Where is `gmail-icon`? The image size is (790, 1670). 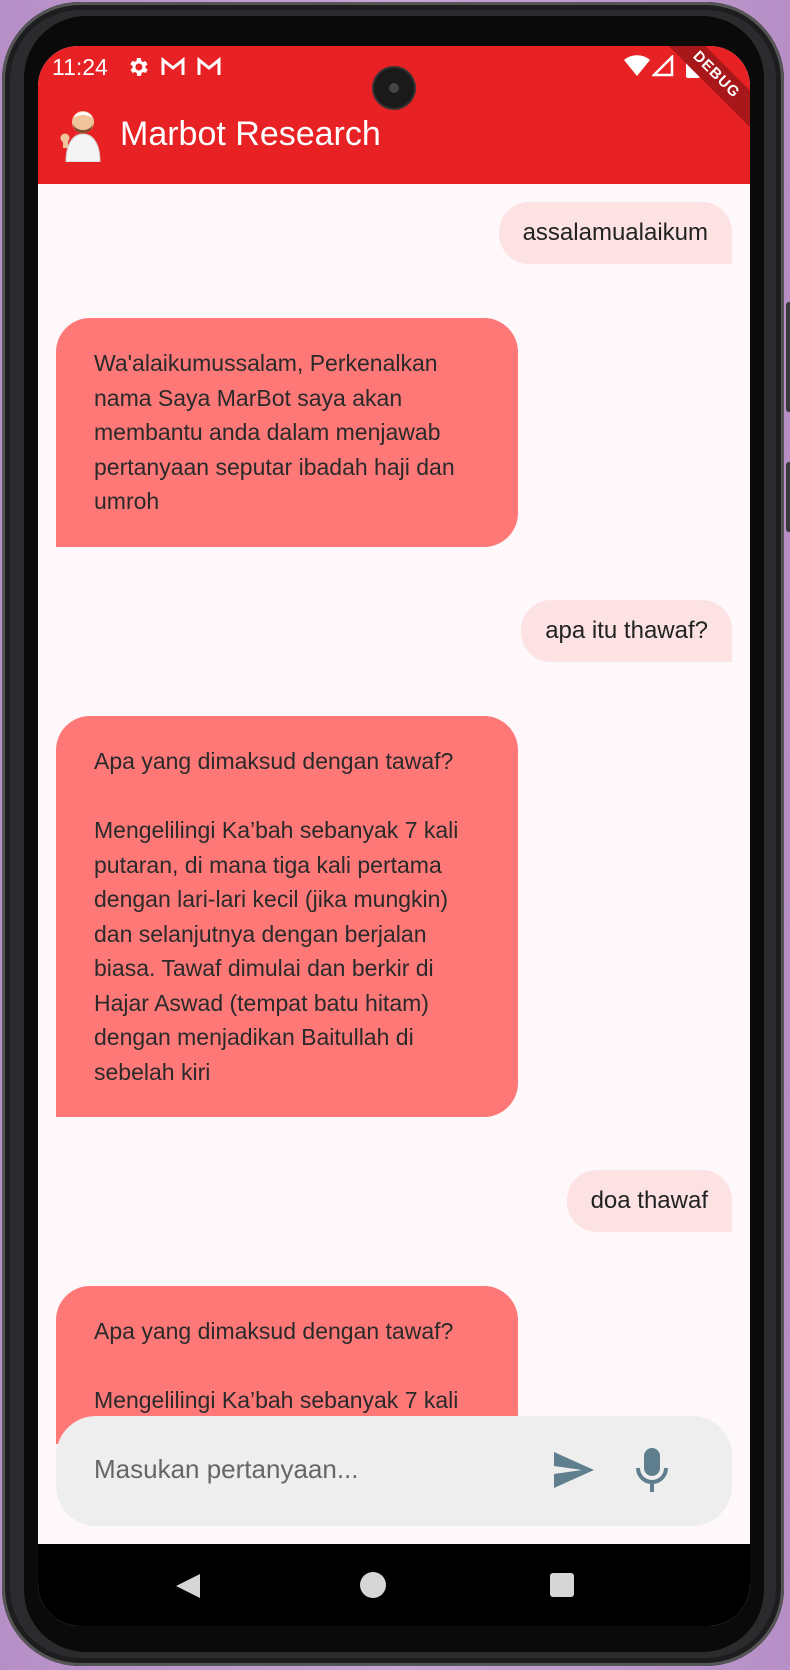 gmail-icon is located at coordinates (173, 69).